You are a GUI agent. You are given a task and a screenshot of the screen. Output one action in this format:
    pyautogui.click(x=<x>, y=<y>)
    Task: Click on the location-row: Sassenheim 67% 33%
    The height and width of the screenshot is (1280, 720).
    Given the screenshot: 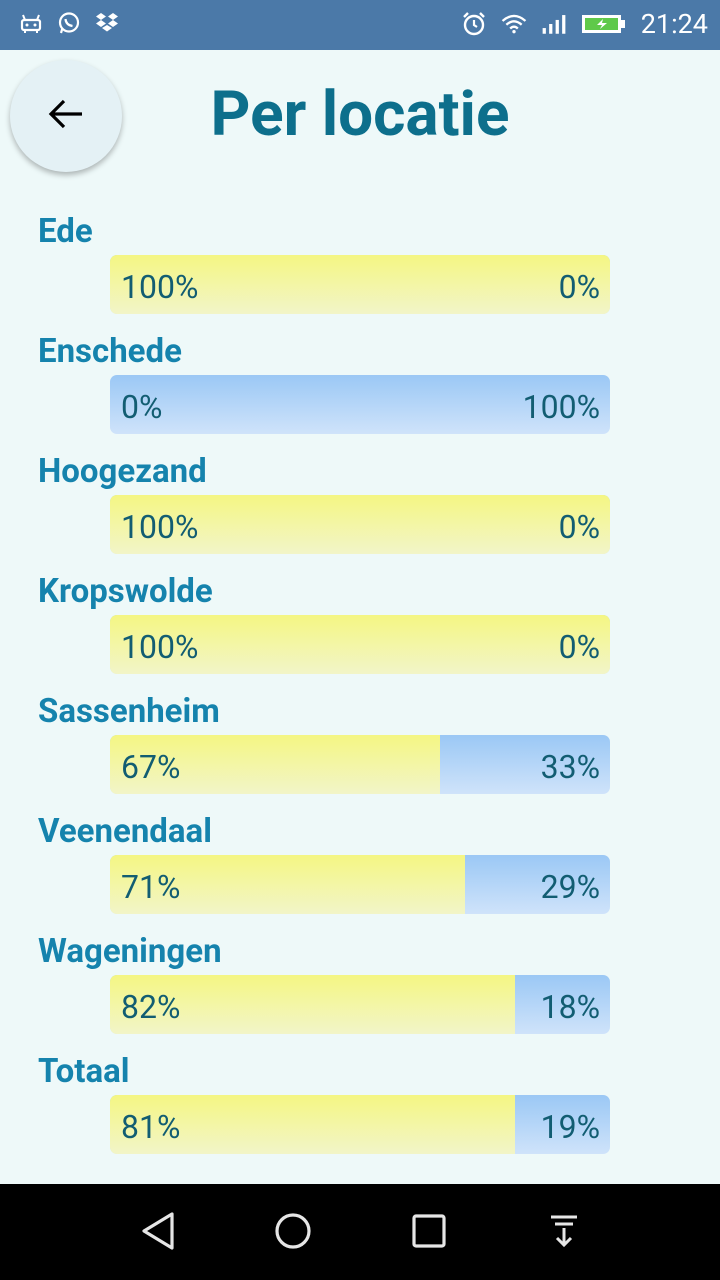 What is the action you would take?
    pyautogui.click(x=360, y=750)
    